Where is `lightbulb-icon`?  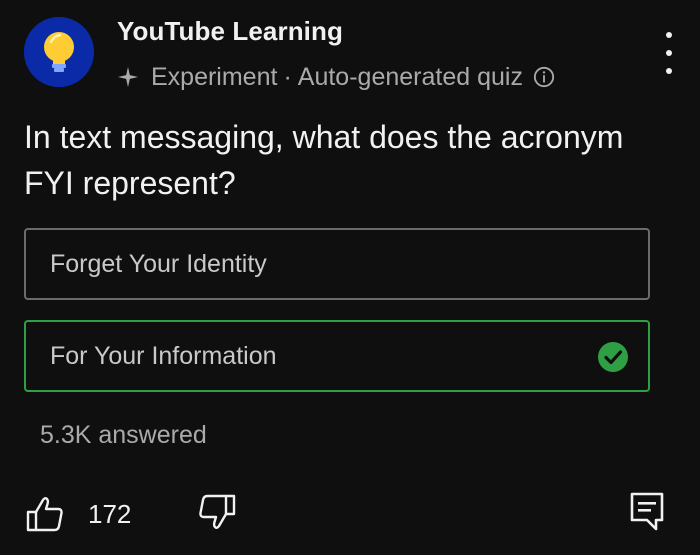
lightbulb-icon is located at coordinates (59, 52).